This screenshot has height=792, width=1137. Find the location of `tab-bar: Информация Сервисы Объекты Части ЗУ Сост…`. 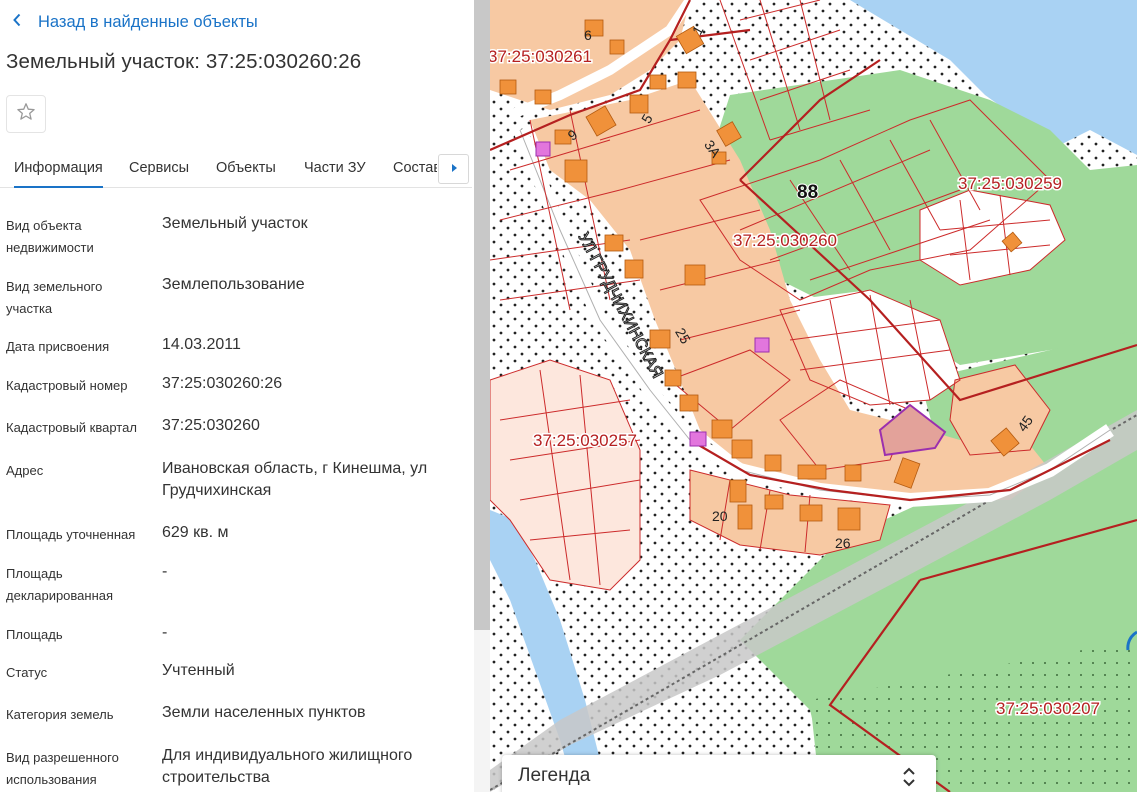

tab-bar: Информация Сервисы Объекты Части ЗУ Сост… is located at coordinates (236, 169).